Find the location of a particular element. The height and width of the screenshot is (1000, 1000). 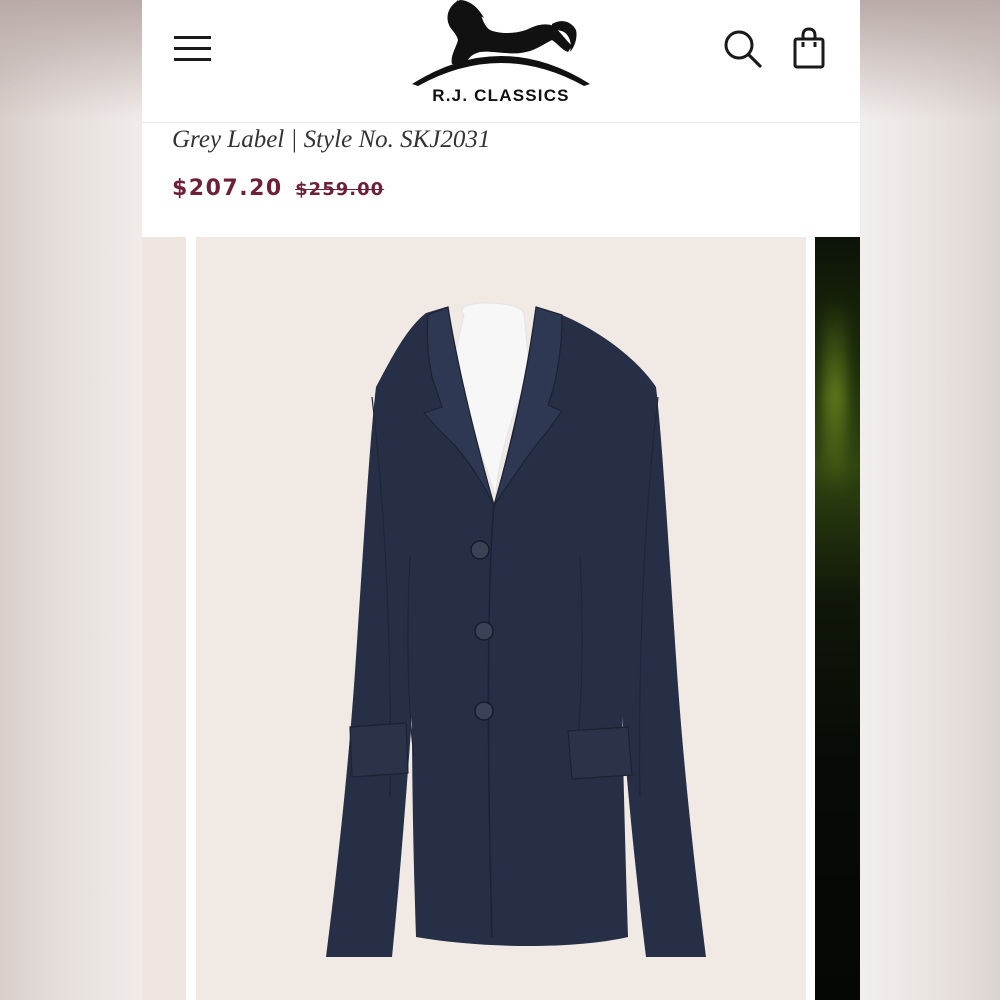

original-price: $259.00 is located at coordinates (340, 189).